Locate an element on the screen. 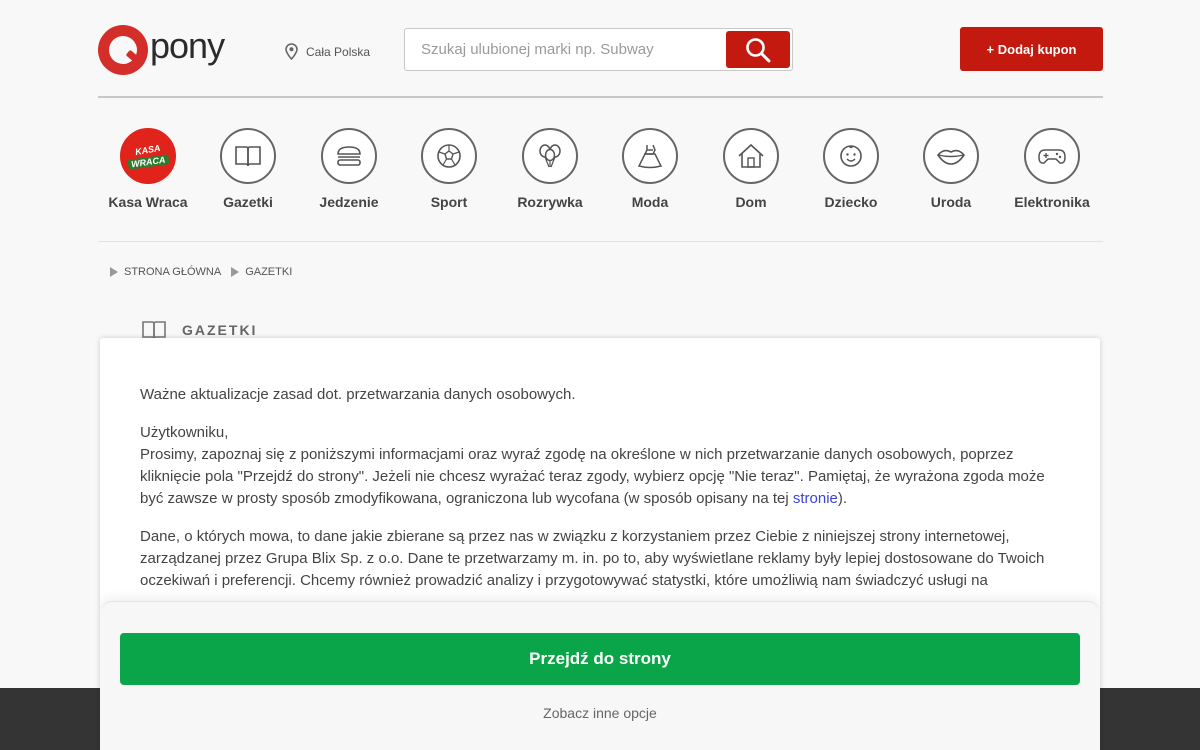  search-button is located at coordinates (758, 49).